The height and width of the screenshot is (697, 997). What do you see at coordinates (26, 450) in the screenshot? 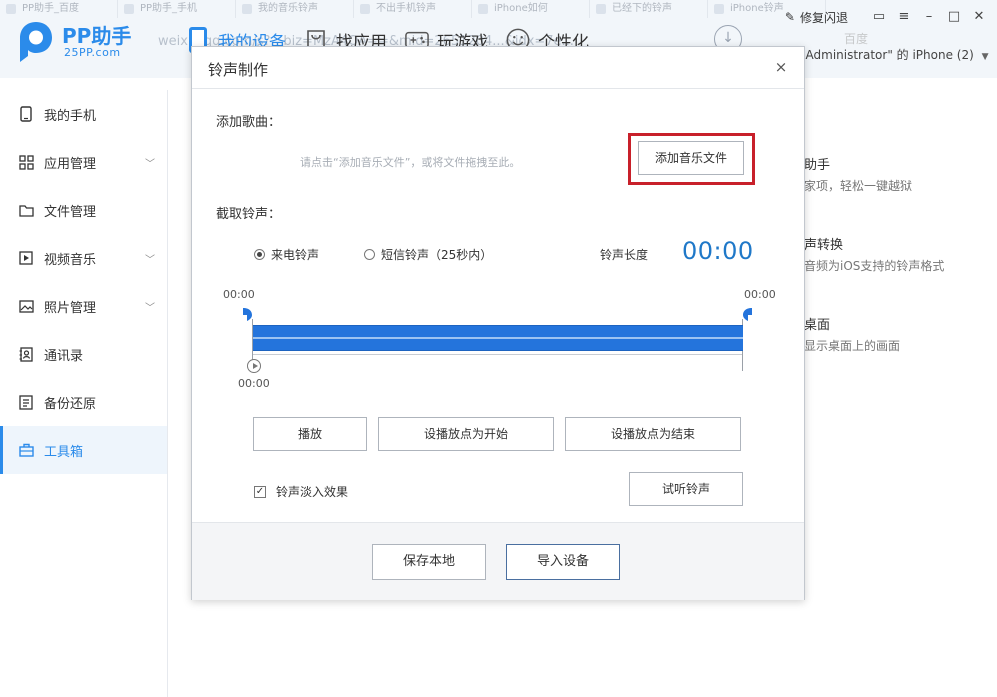
I see `toolbox-icon` at bounding box center [26, 450].